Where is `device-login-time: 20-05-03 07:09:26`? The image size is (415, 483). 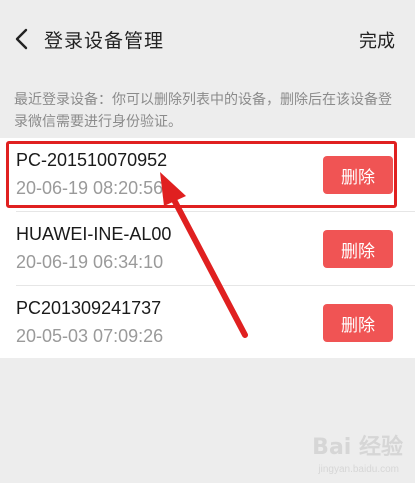
device-login-time: 20-05-03 07:09:26 is located at coordinates (90, 336).